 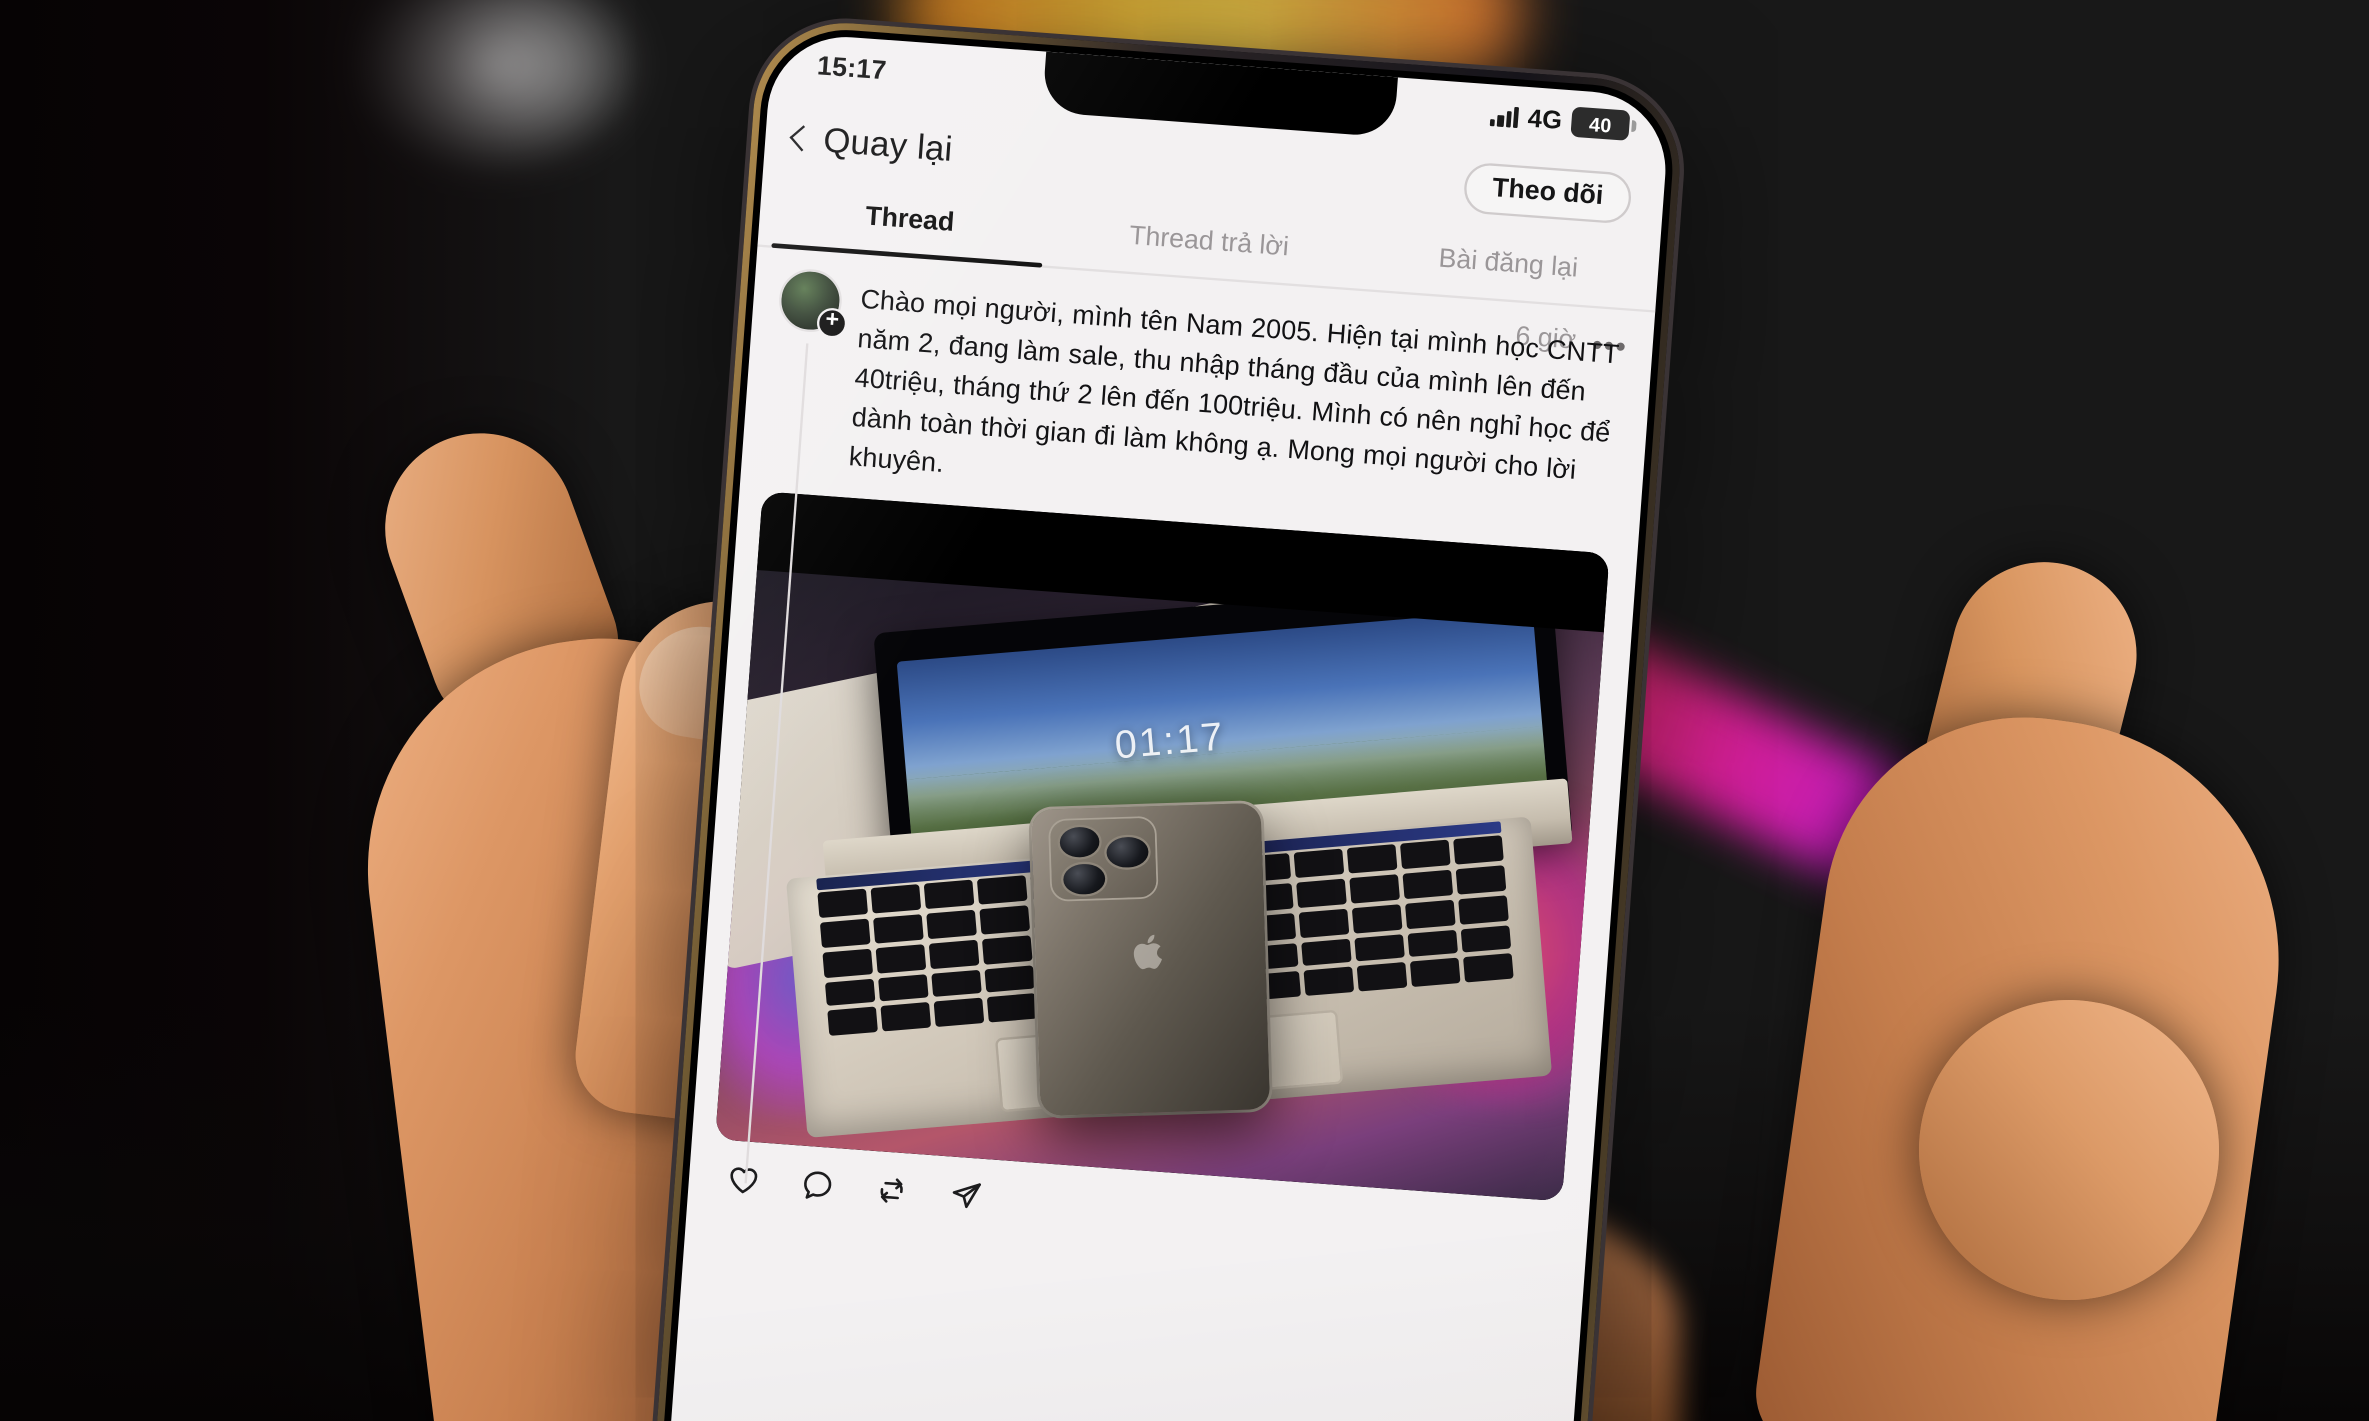 I want to click on heart-icon, so click(x=743, y=1179).